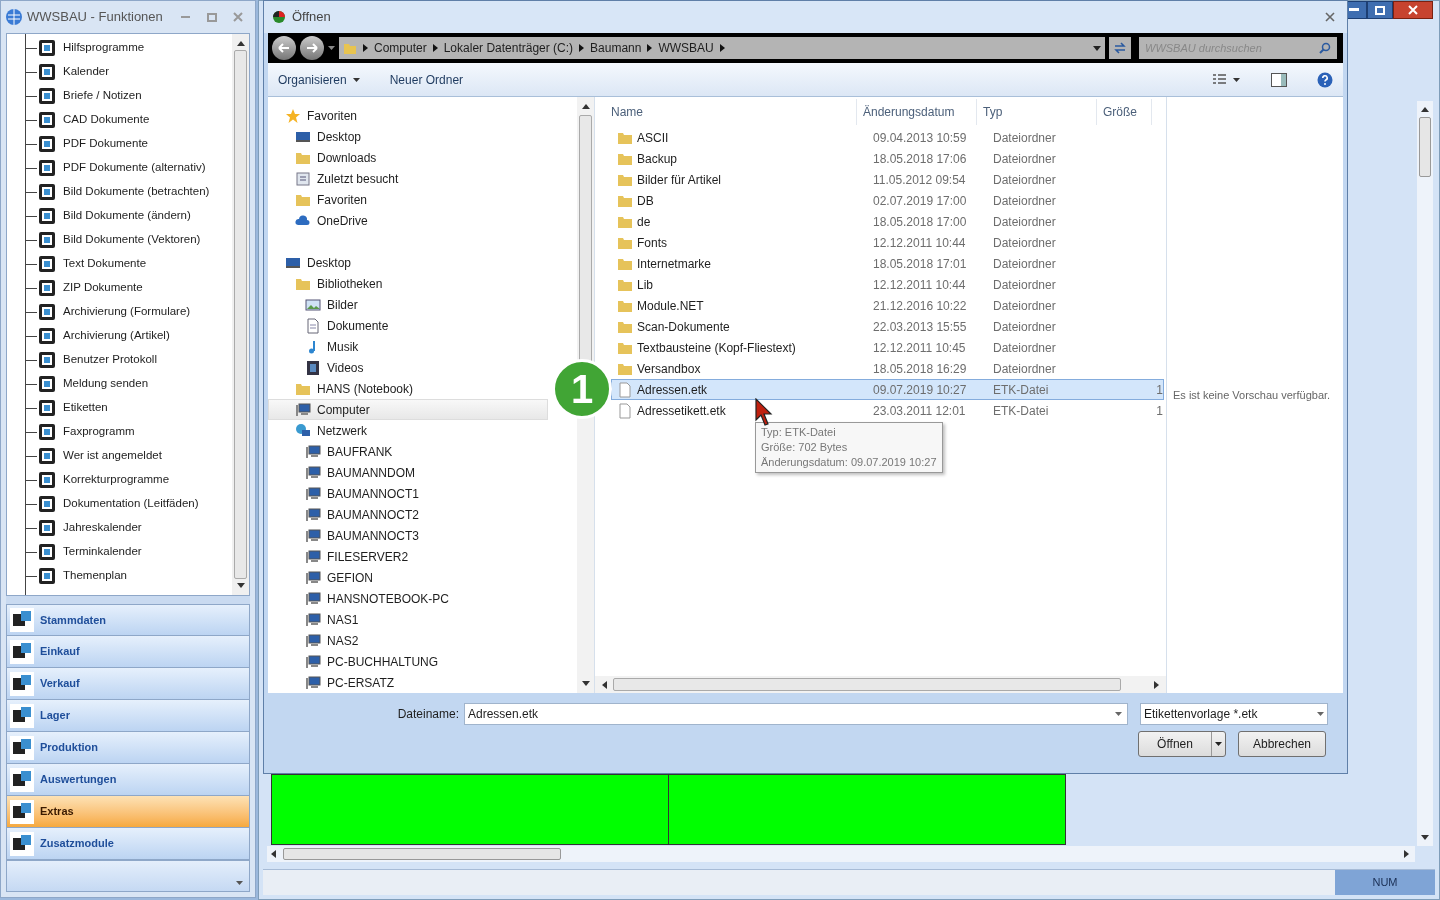 This screenshot has width=1440, height=900. Describe the element at coordinates (86, 72) in the screenshot. I see `tree-item: Kalender` at that location.